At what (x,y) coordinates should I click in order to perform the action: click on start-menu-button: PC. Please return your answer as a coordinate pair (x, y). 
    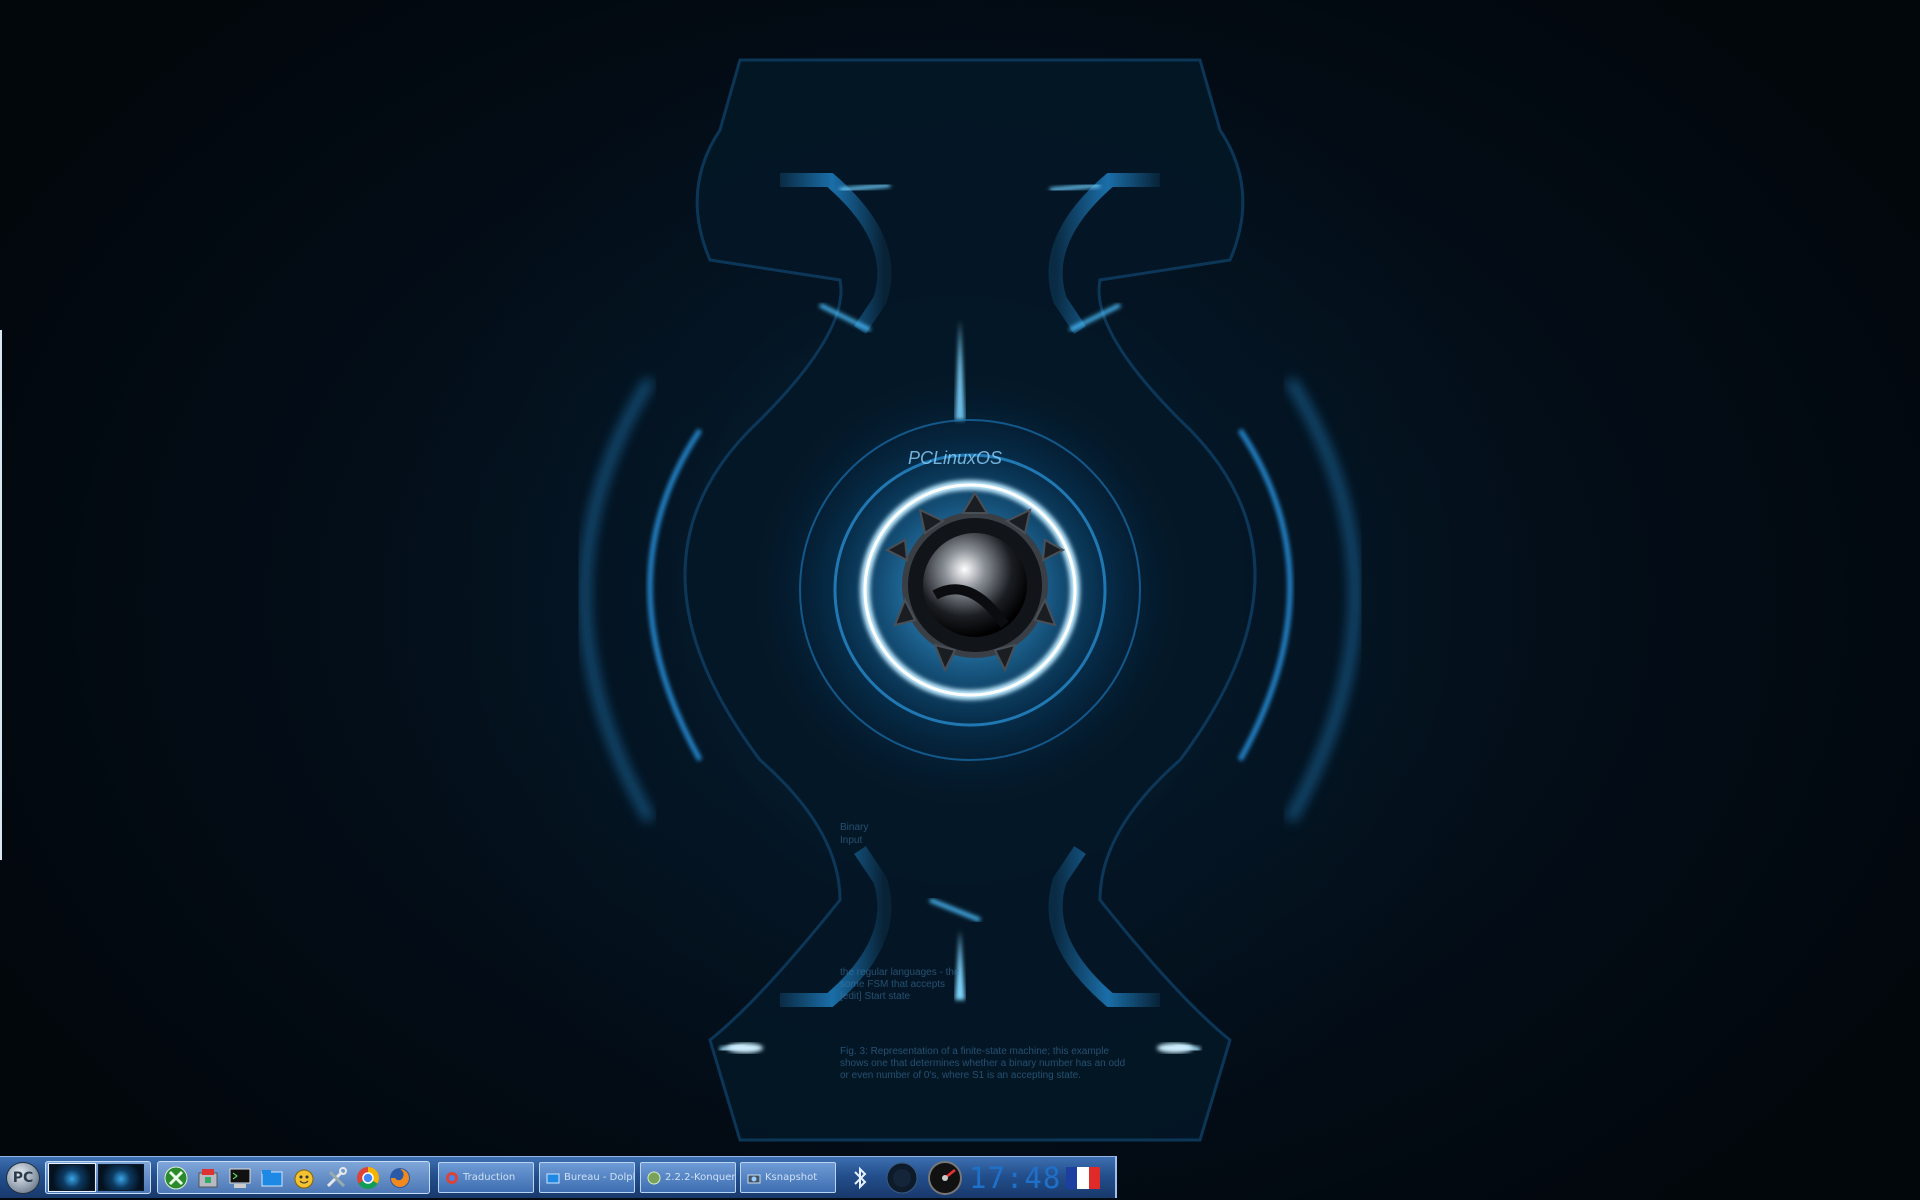
    Looking at the image, I should click on (23, 1178).